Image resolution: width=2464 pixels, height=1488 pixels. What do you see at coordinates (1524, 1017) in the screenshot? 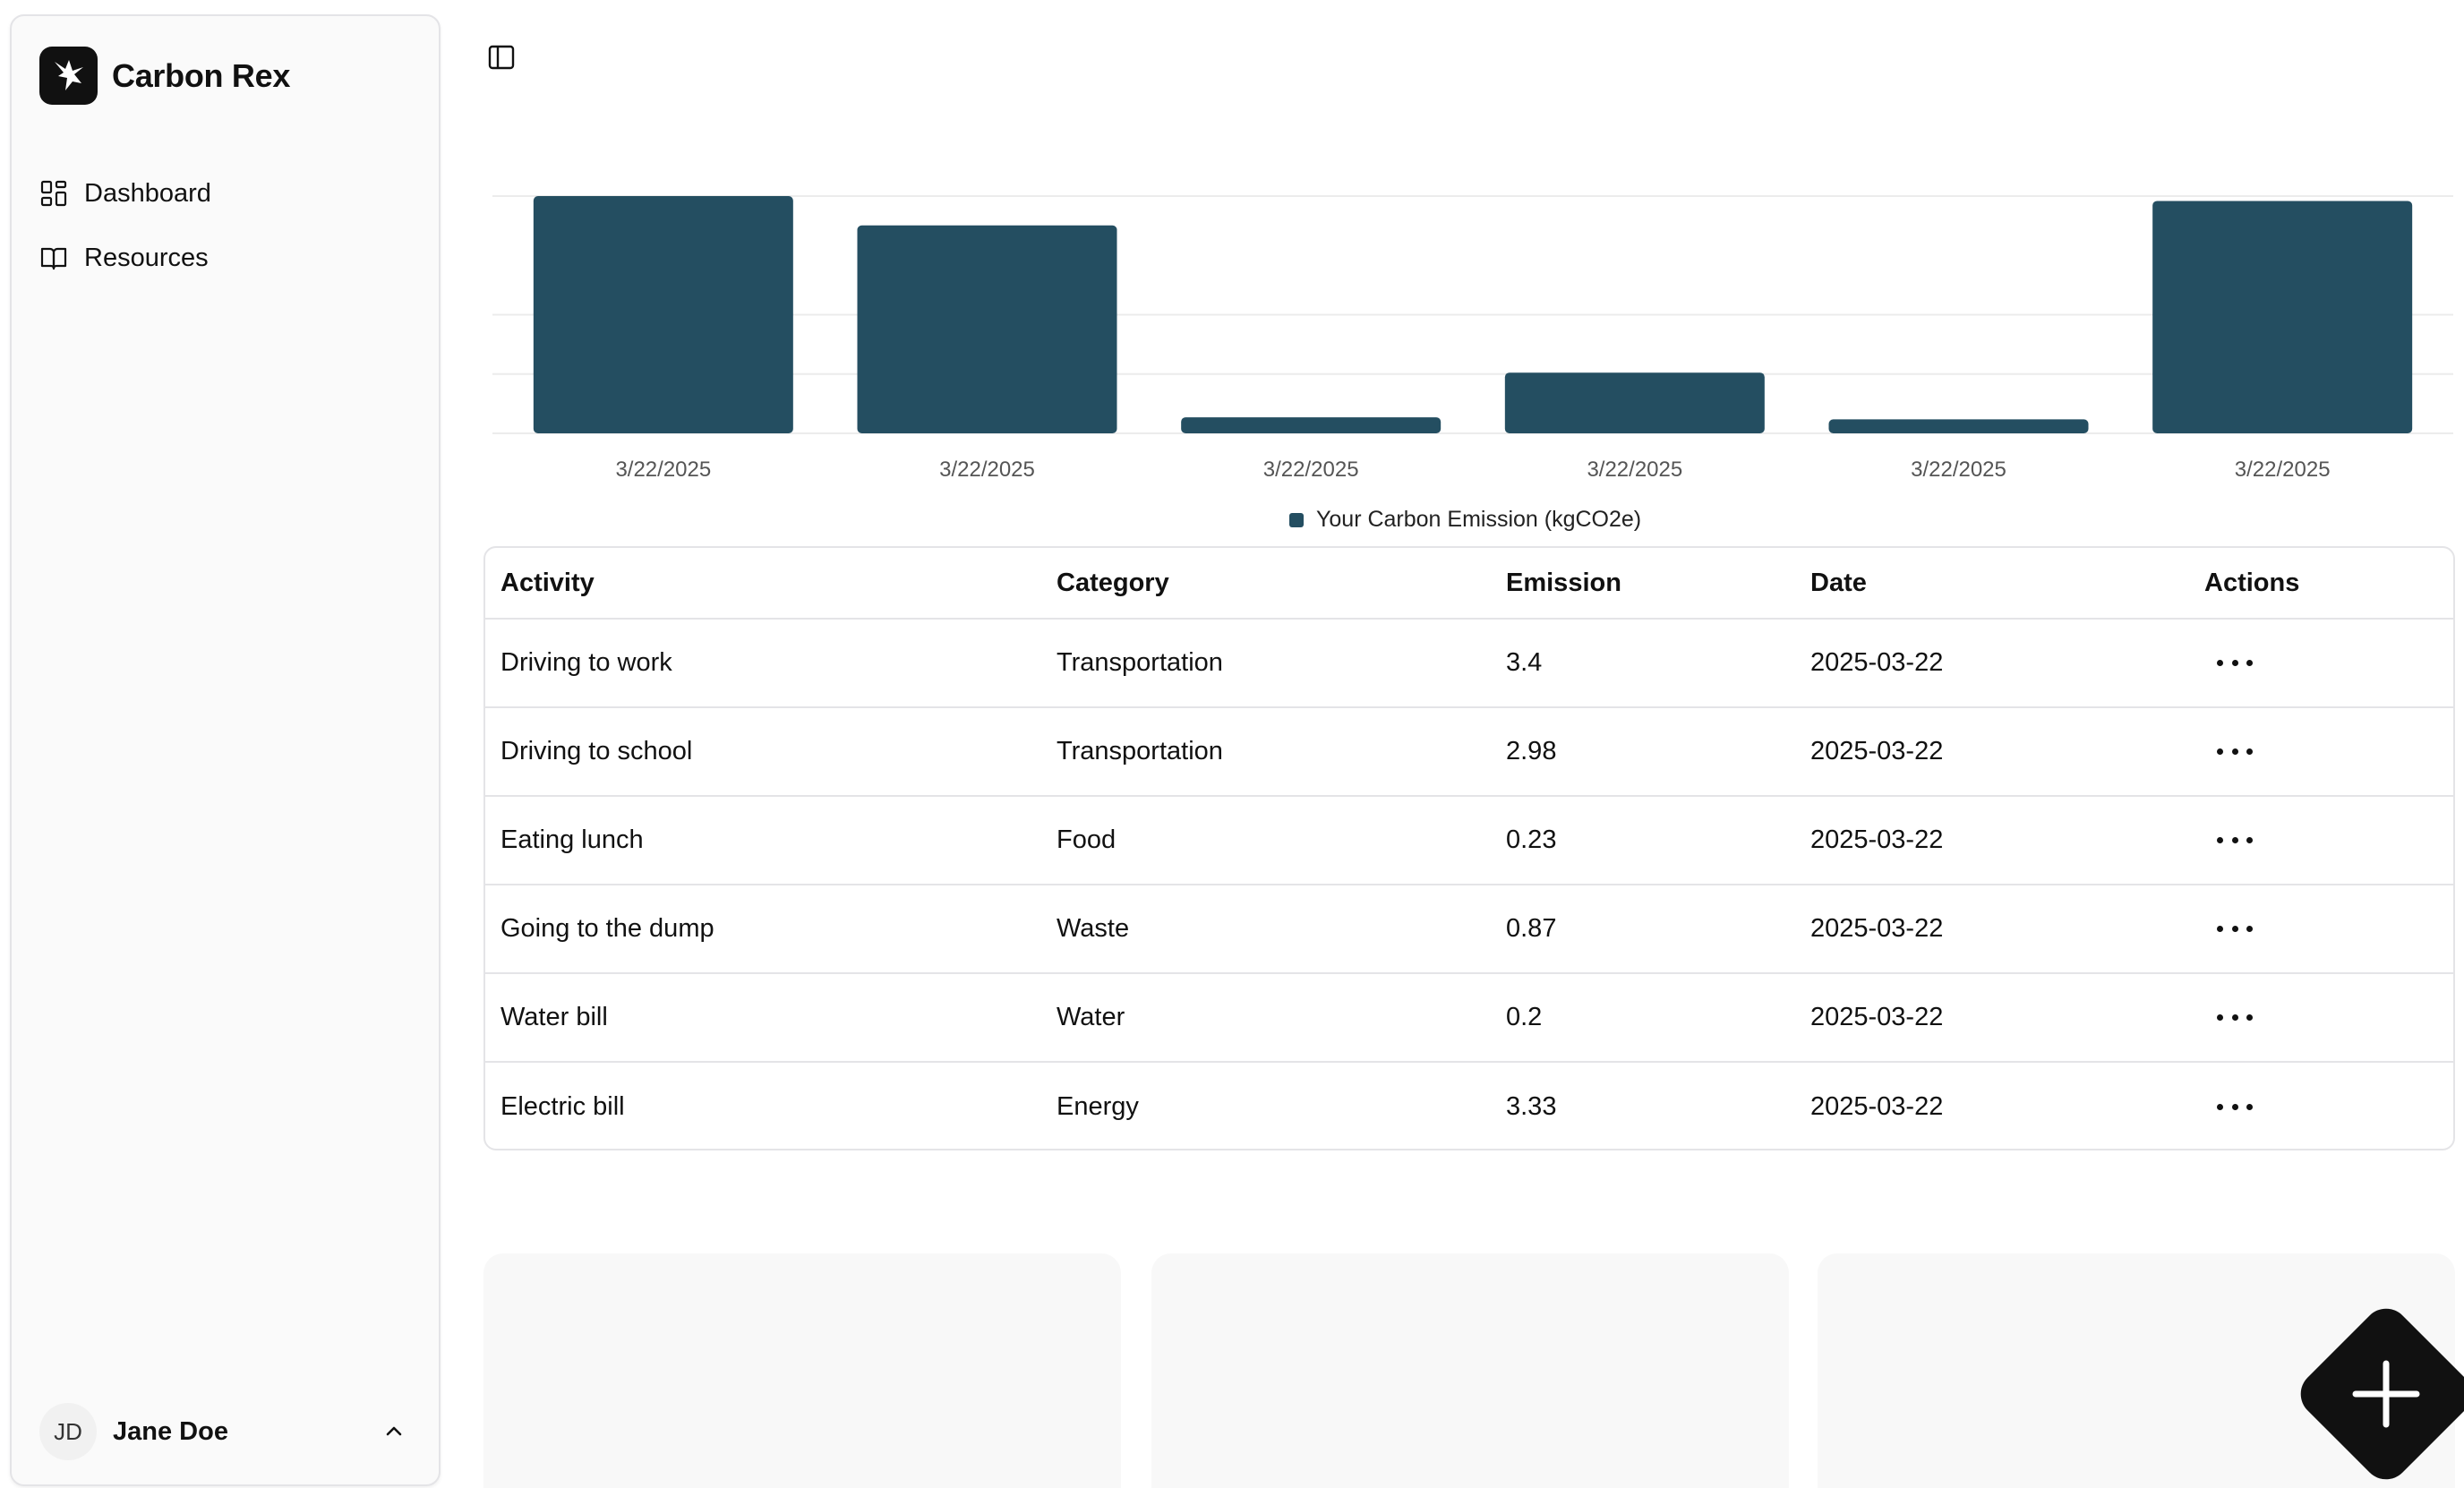
I see `emission-cell: 0.2` at bounding box center [1524, 1017].